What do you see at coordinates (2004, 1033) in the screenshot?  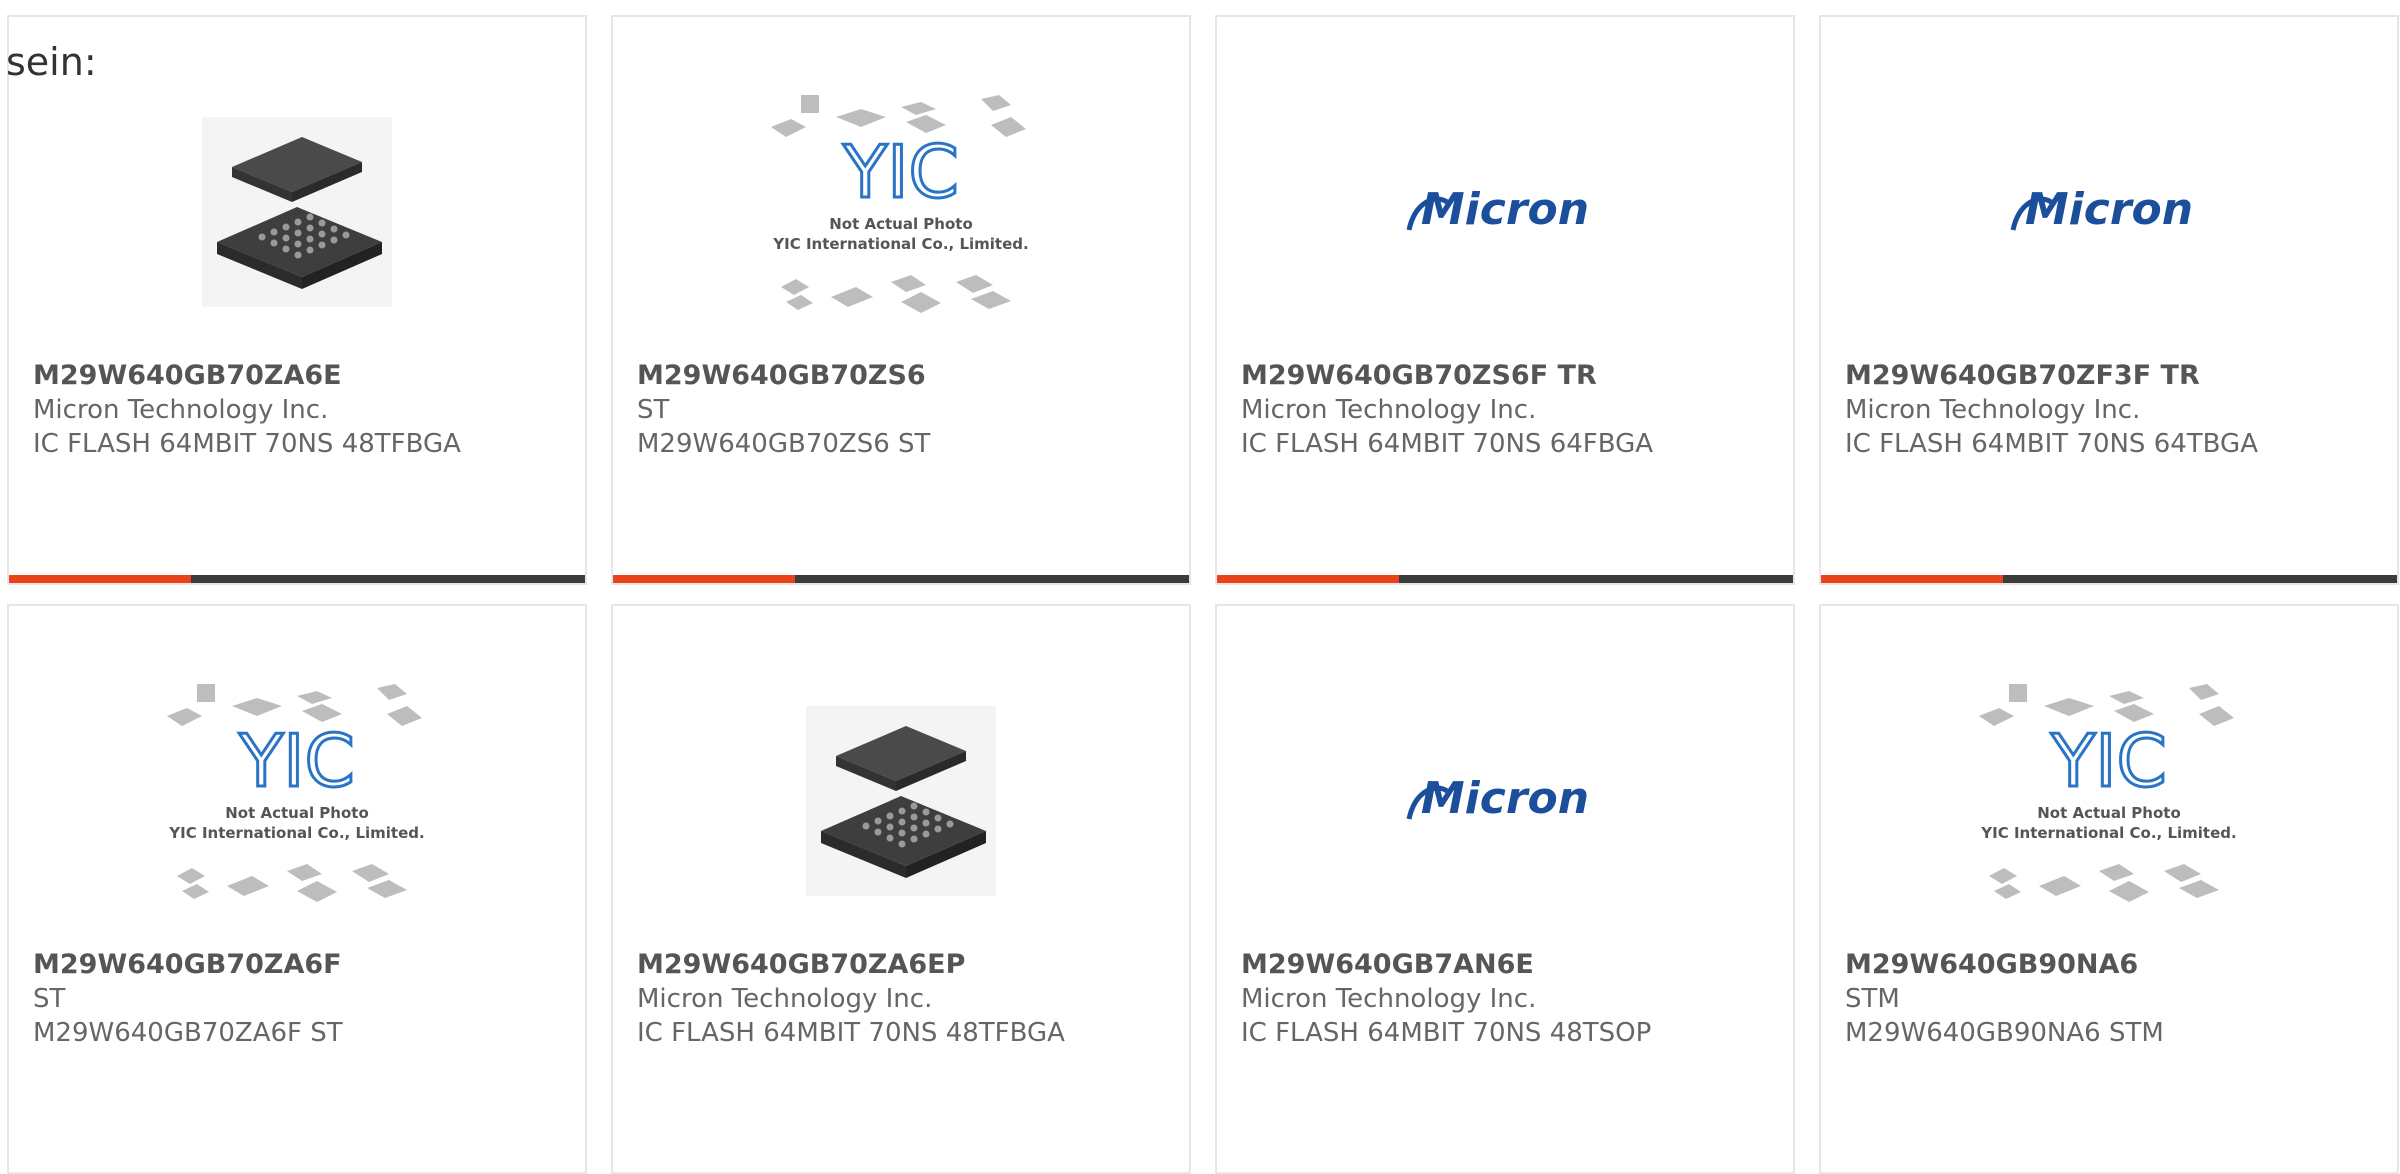 I see `description: M29W640GB90NA6 STM` at bounding box center [2004, 1033].